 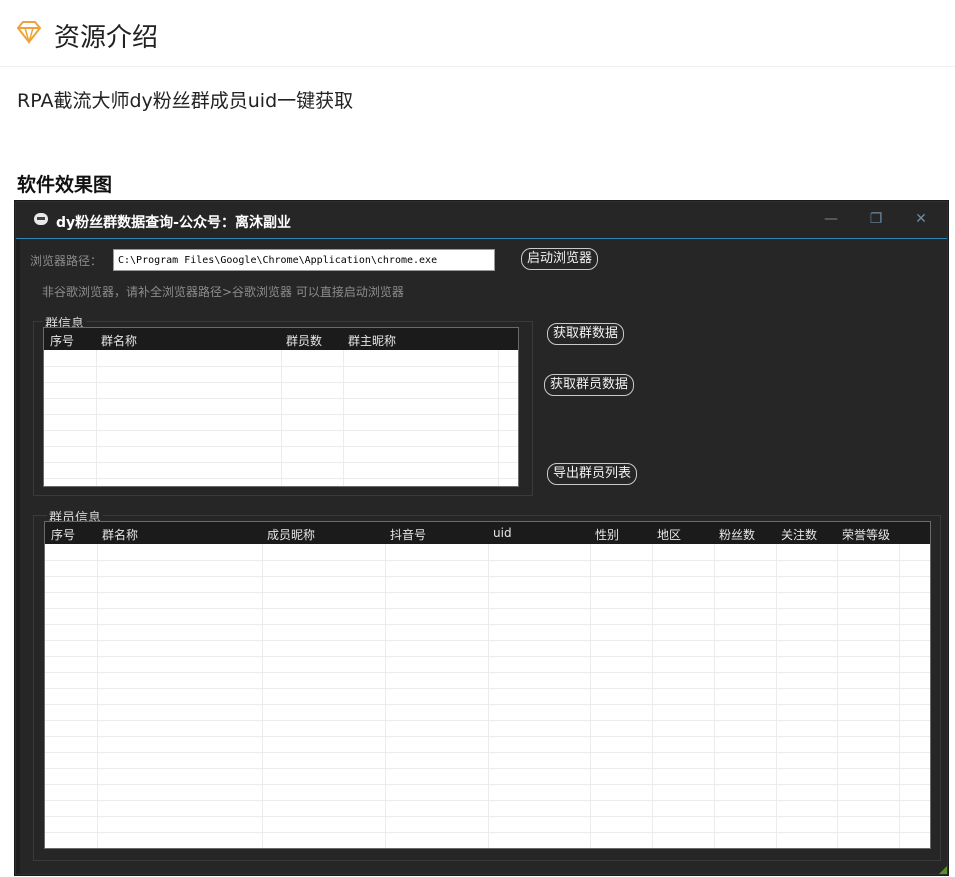 I want to click on window-titlebar: dy粉丝群数据查询-公众号：离沐副业 — ❐ ✕, so click(x=481, y=220).